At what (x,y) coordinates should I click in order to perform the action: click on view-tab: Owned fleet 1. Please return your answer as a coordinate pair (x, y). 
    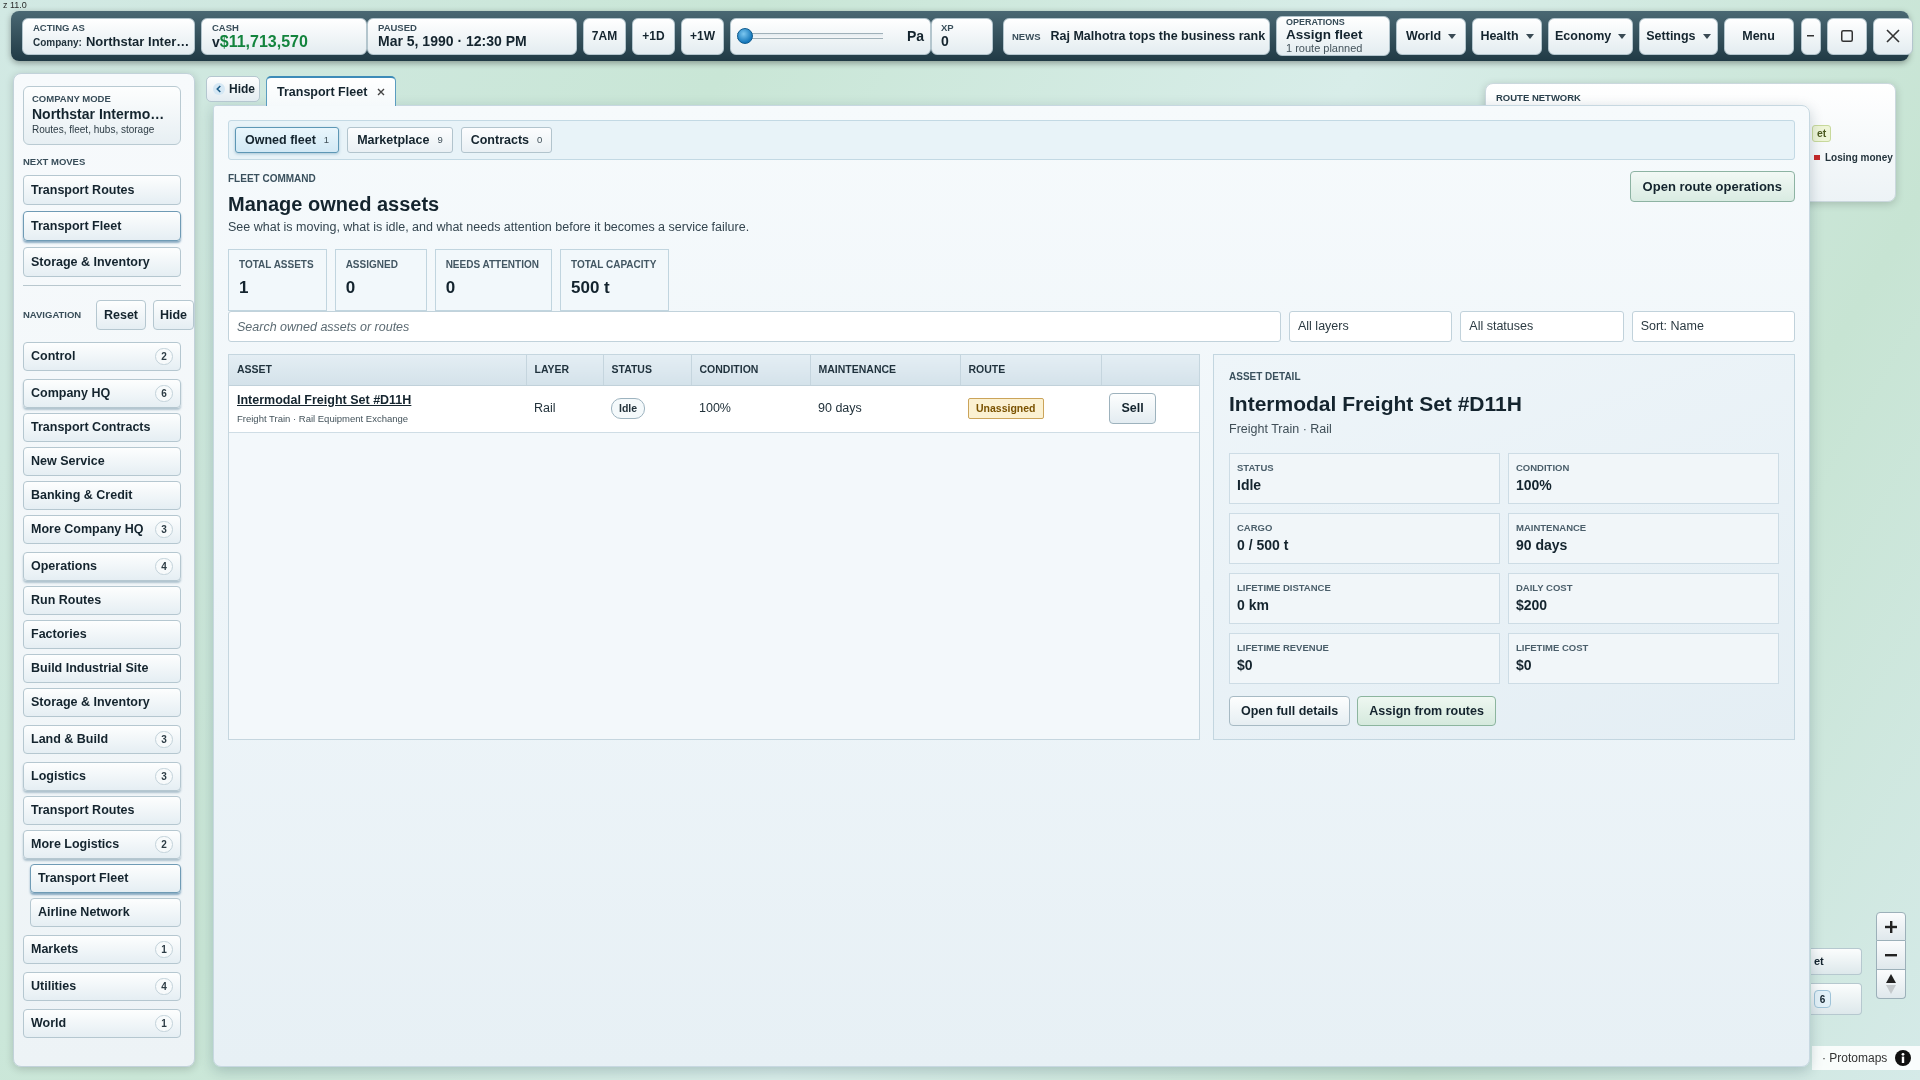
    Looking at the image, I should click on (287, 140).